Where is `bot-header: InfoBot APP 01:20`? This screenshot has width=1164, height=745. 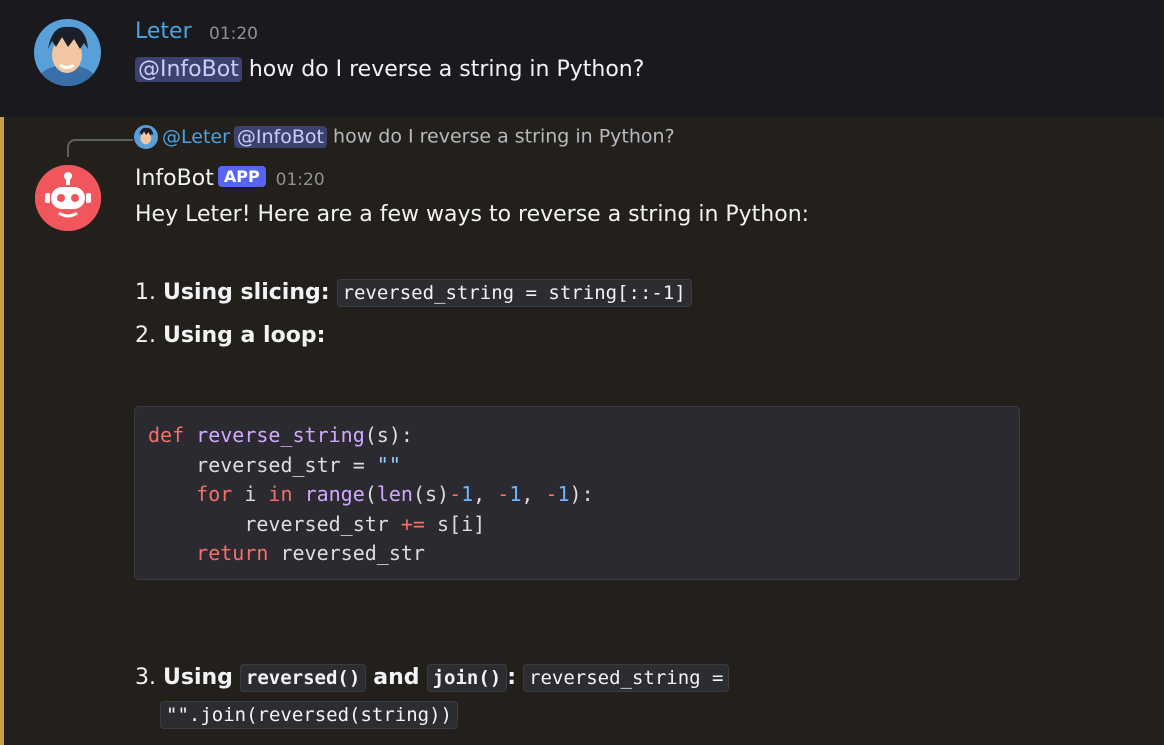
bot-header: InfoBot APP 01:20 is located at coordinates (230, 178).